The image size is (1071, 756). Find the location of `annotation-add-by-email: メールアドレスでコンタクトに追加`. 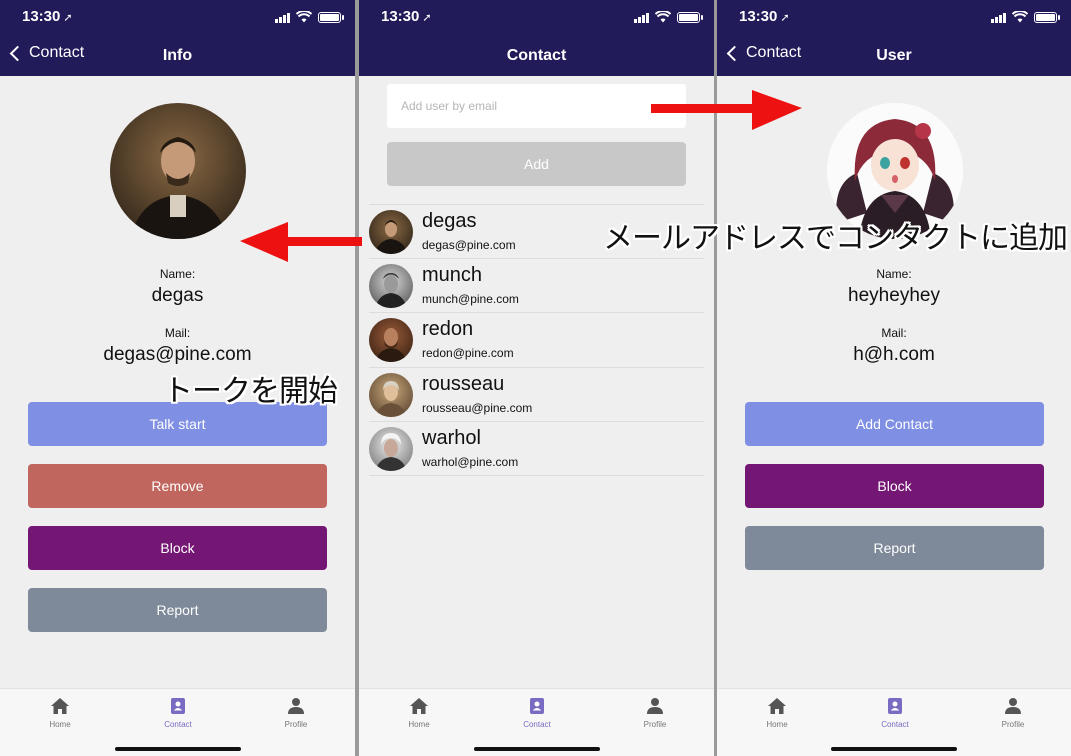

annotation-add-by-email: メールアドレスでコンタクトに追加 is located at coordinates (835, 238).